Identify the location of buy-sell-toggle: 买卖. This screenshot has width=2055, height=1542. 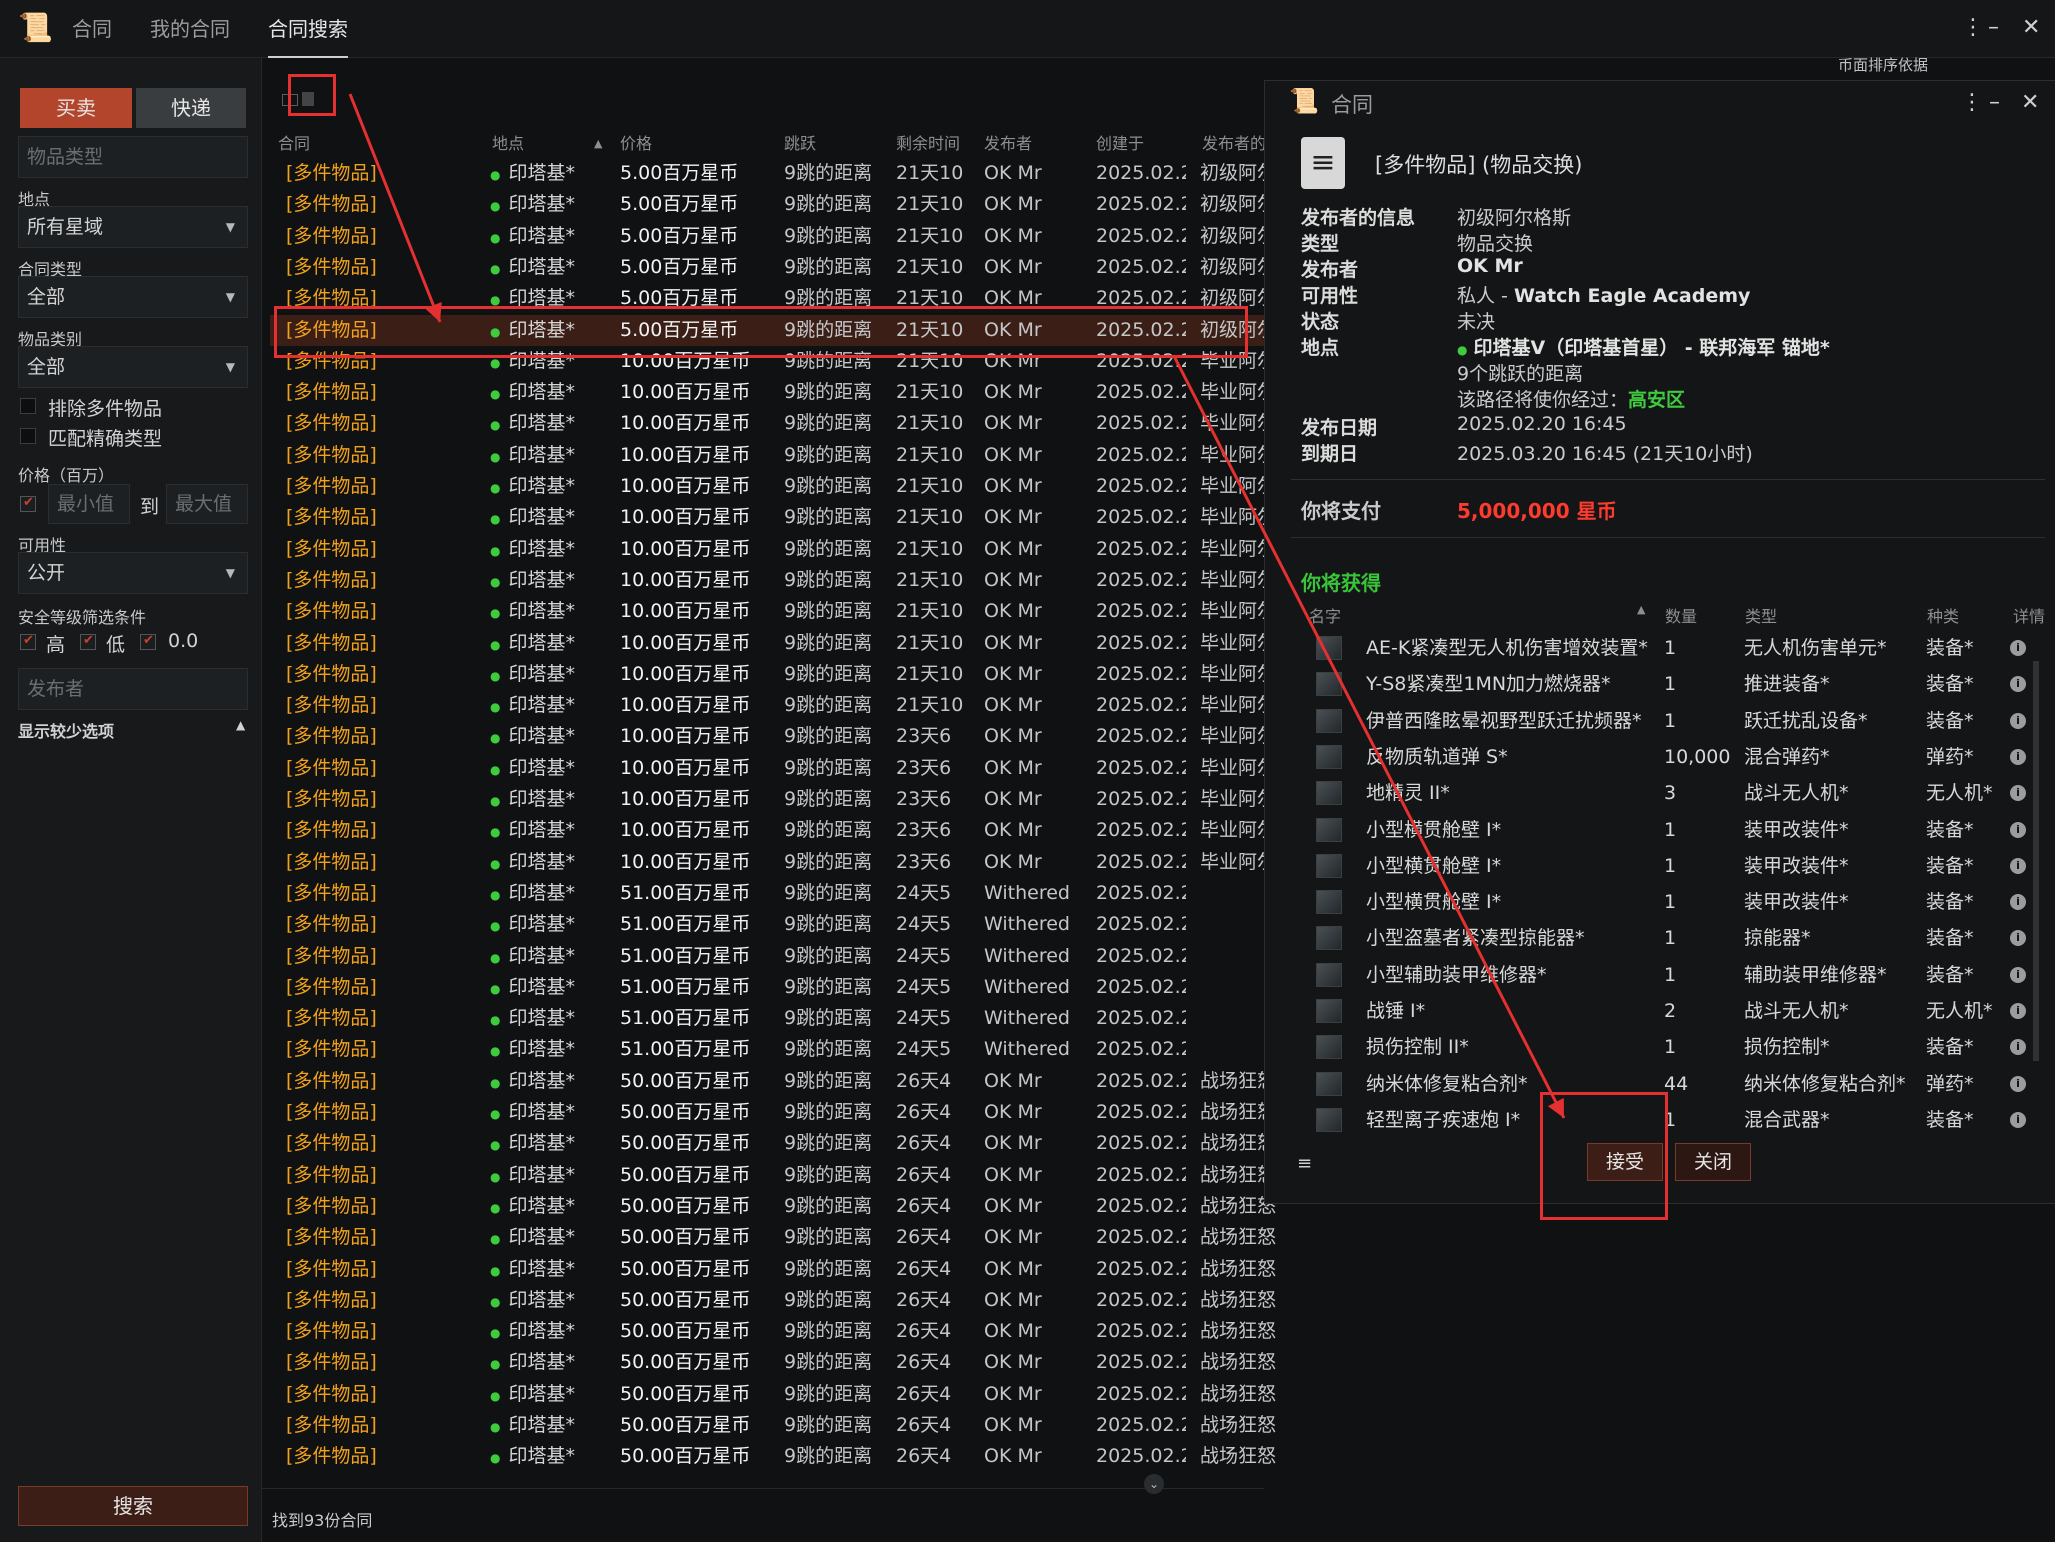
(76, 108).